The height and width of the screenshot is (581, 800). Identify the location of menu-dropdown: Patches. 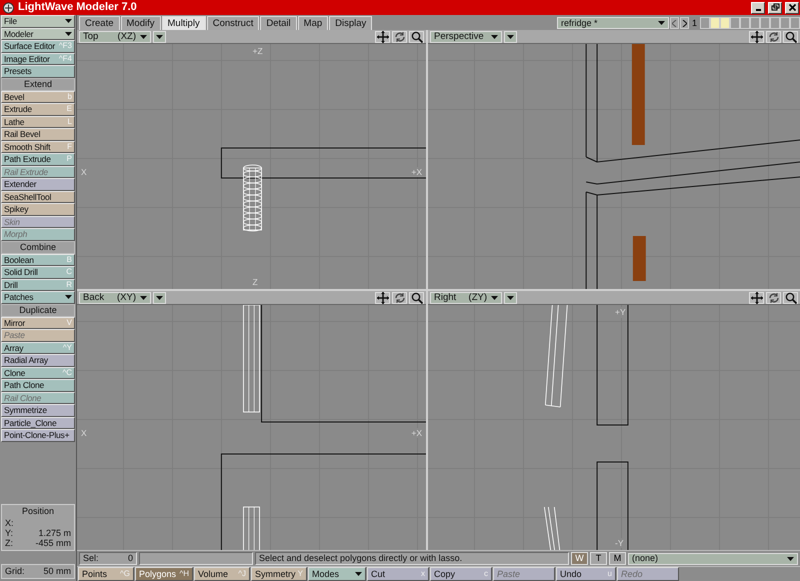
(38, 297).